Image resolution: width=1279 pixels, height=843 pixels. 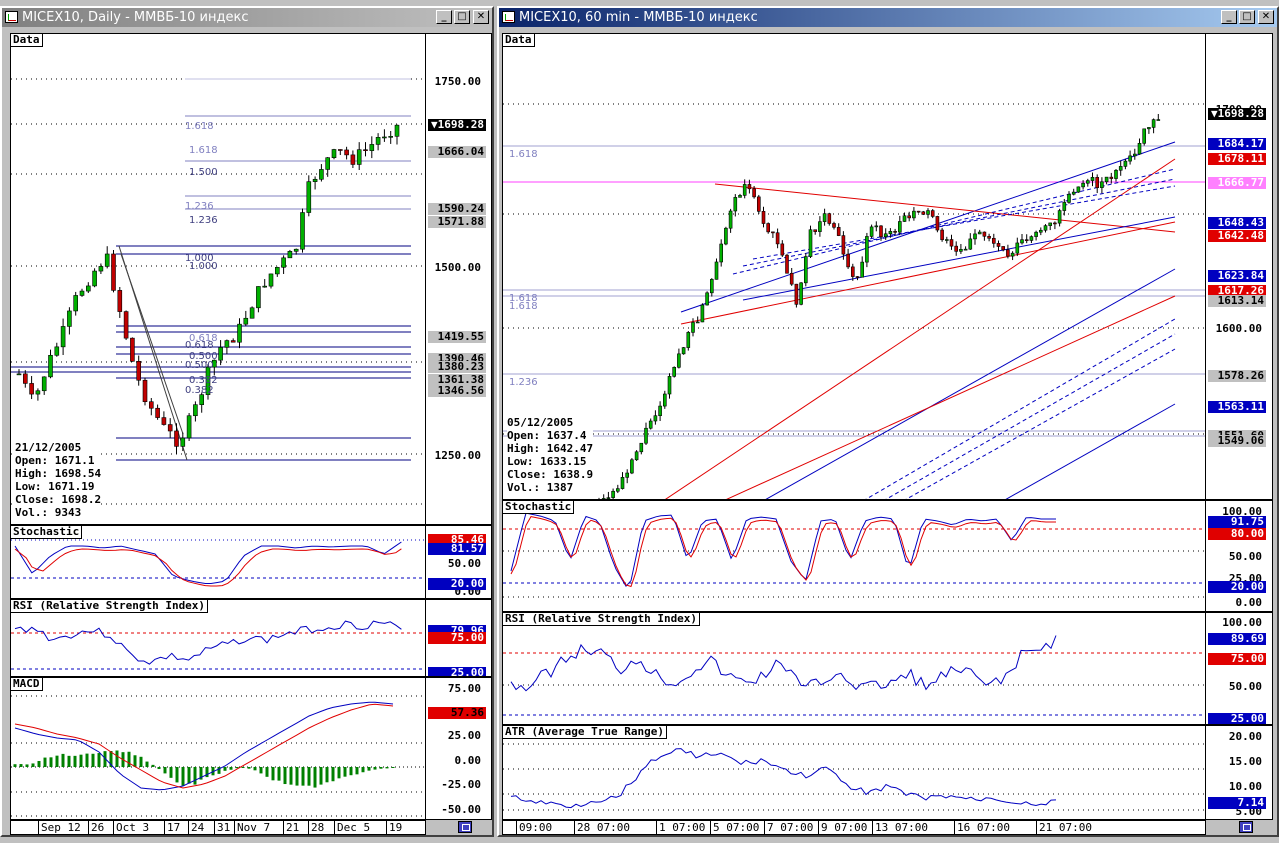 I want to click on value-badge: 81.57, so click(x=457, y=549).